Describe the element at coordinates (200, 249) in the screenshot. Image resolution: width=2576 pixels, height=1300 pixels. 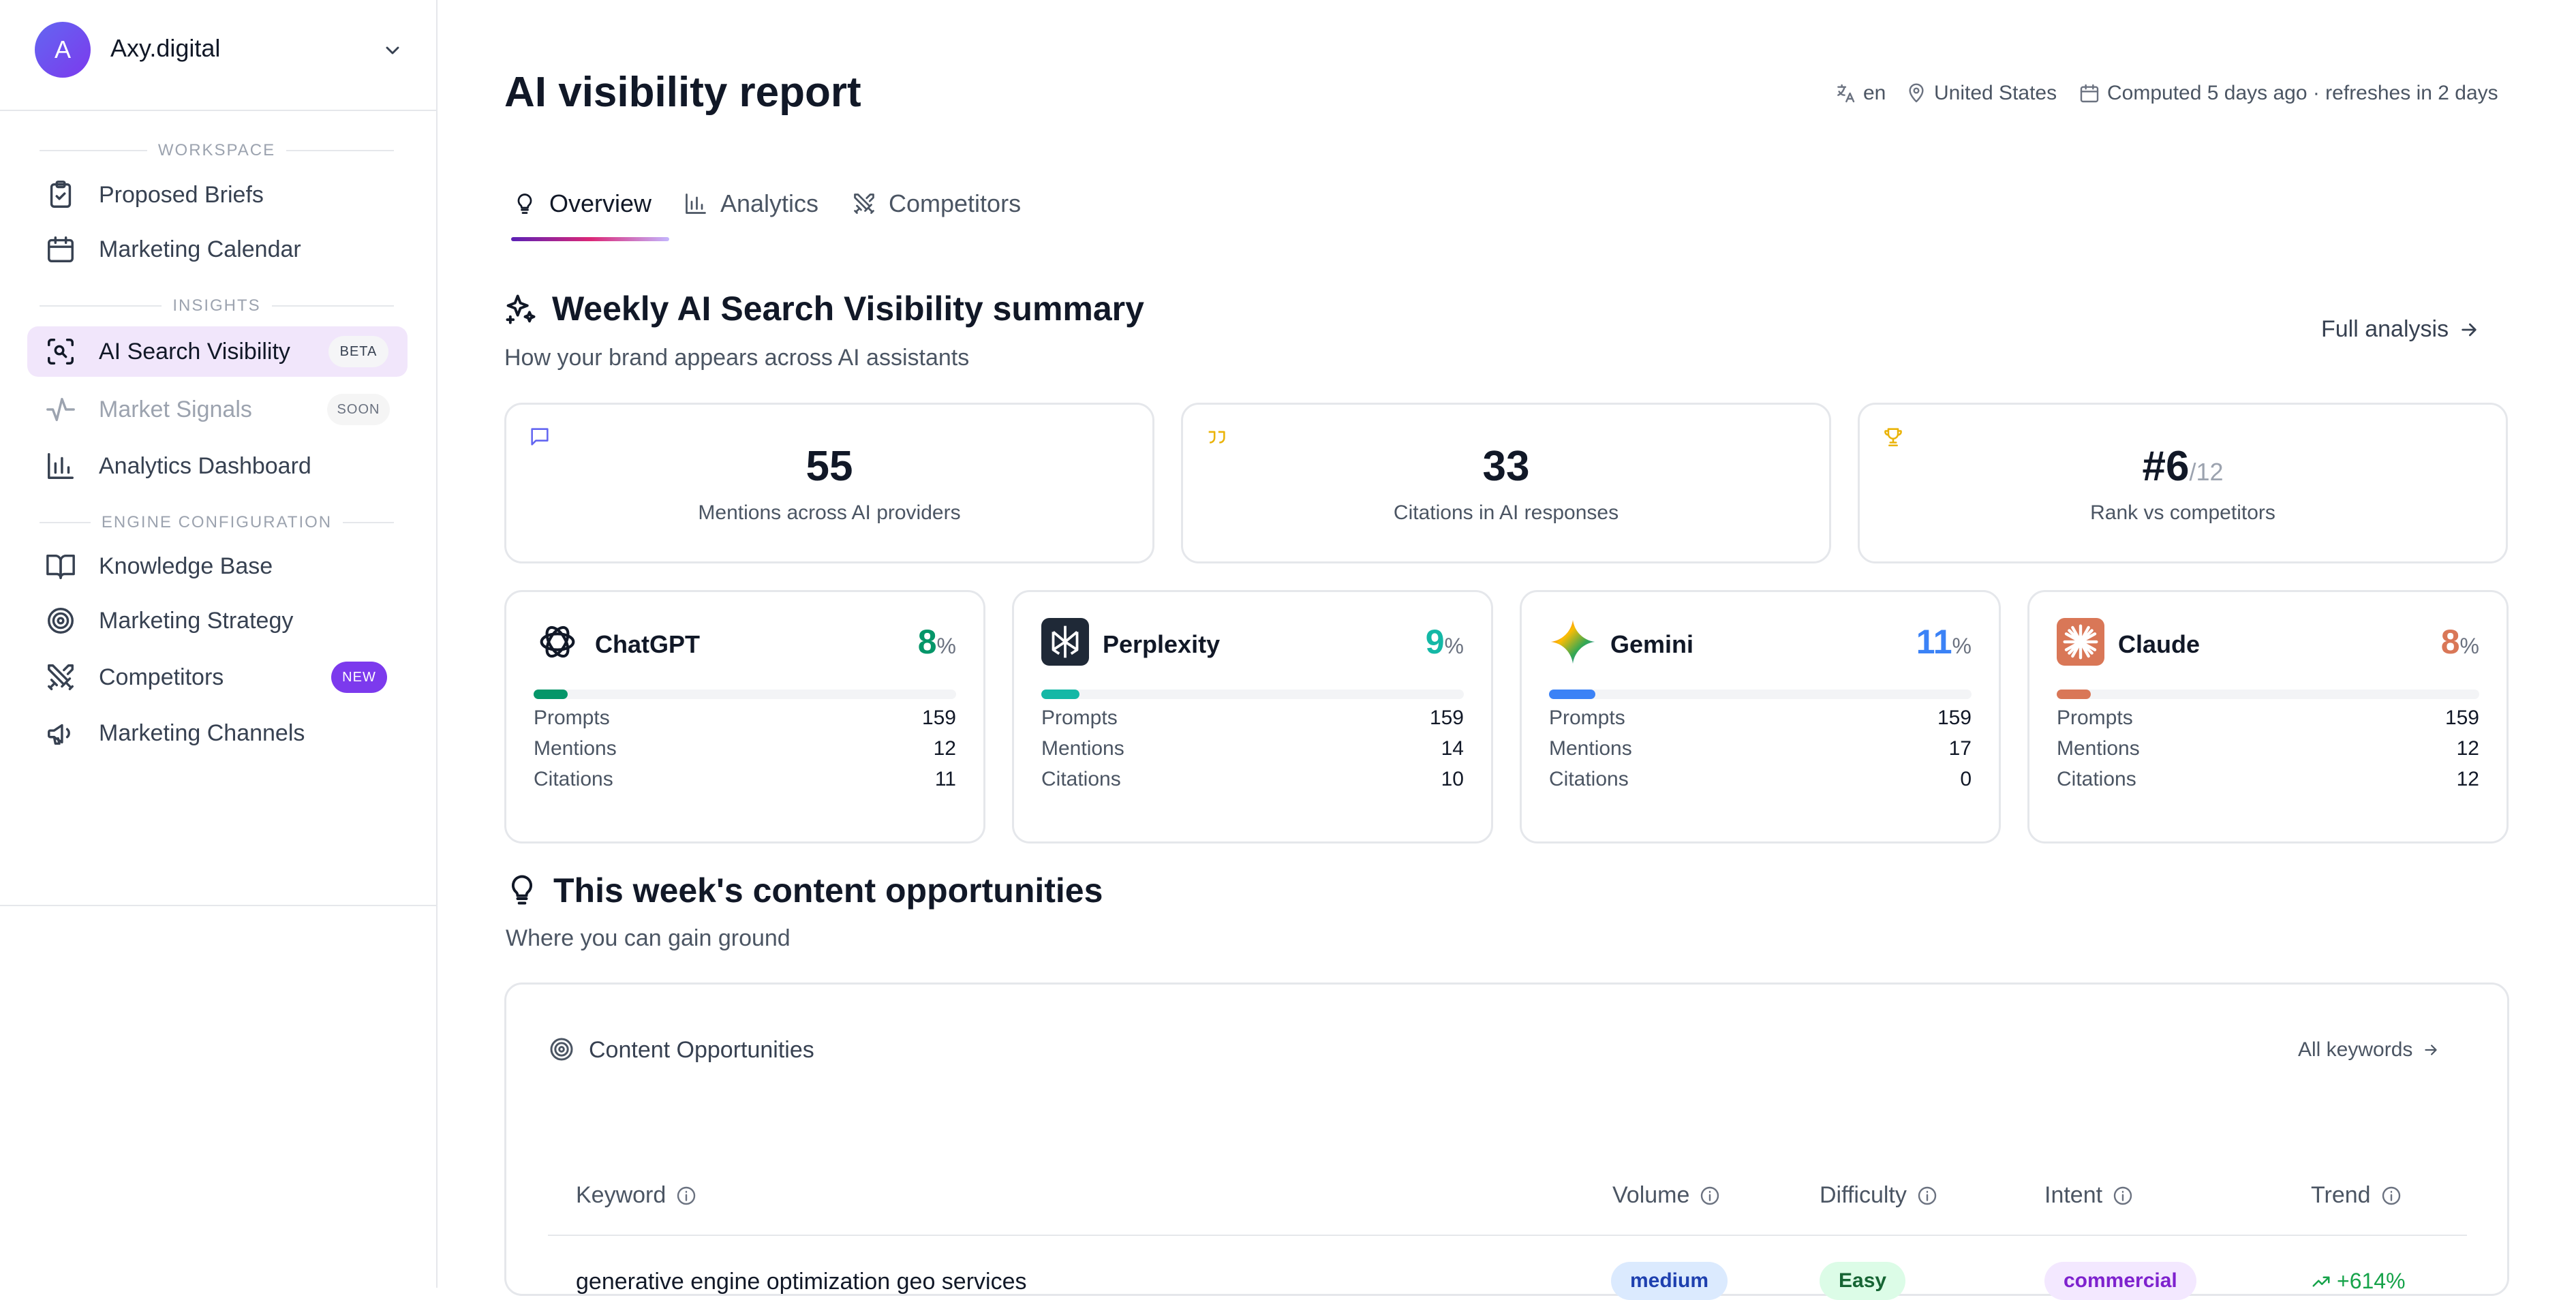
I see `sidebar-item-label: Marketing Calendar` at that location.